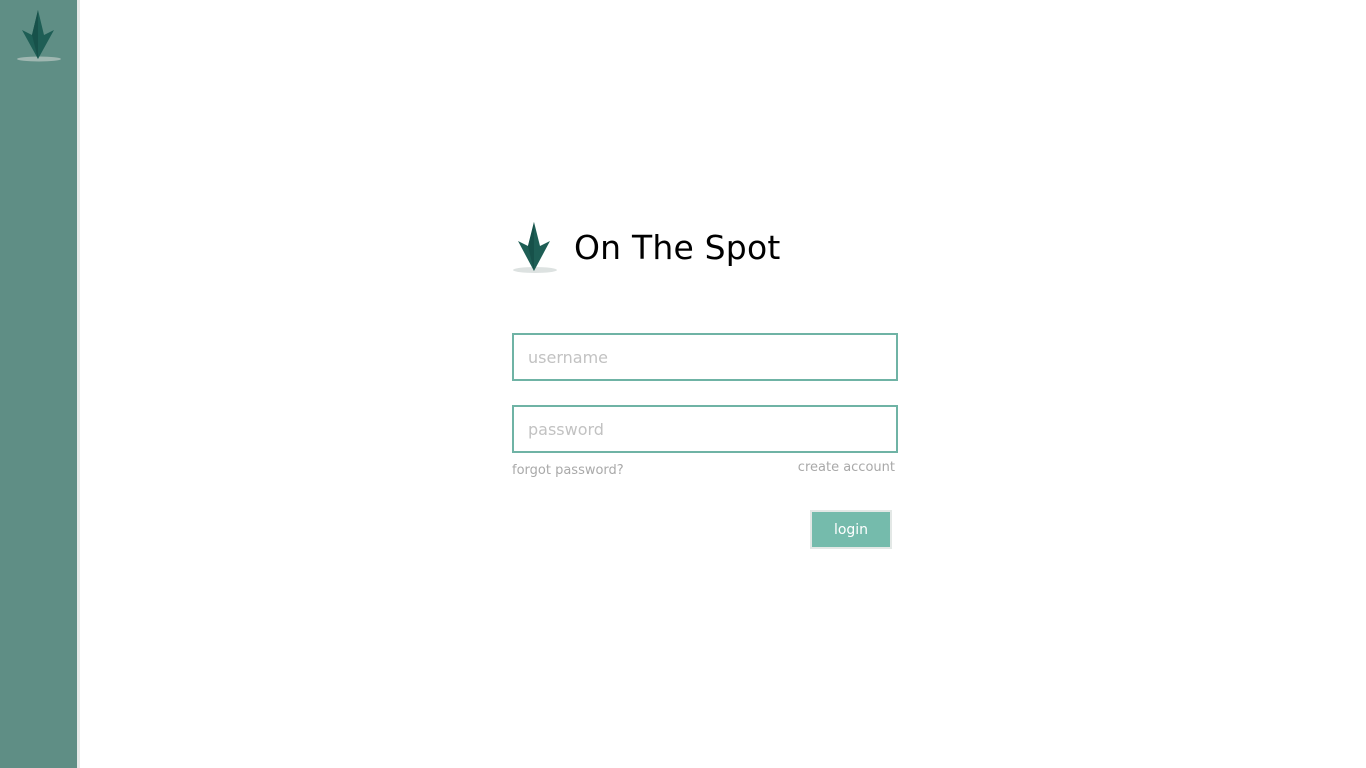 The width and height of the screenshot is (1366, 768). Describe the element at coordinates (568, 470) in the screenshot. I see `forgot-password-link: forgot password?` at that location.